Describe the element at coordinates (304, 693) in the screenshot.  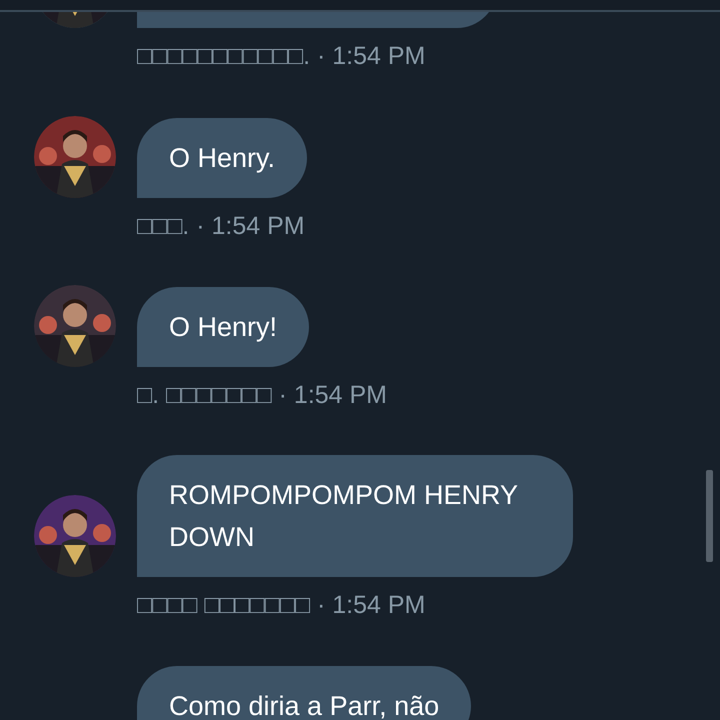
I see `message-bubble: Como diria a Parr, não` at that location.